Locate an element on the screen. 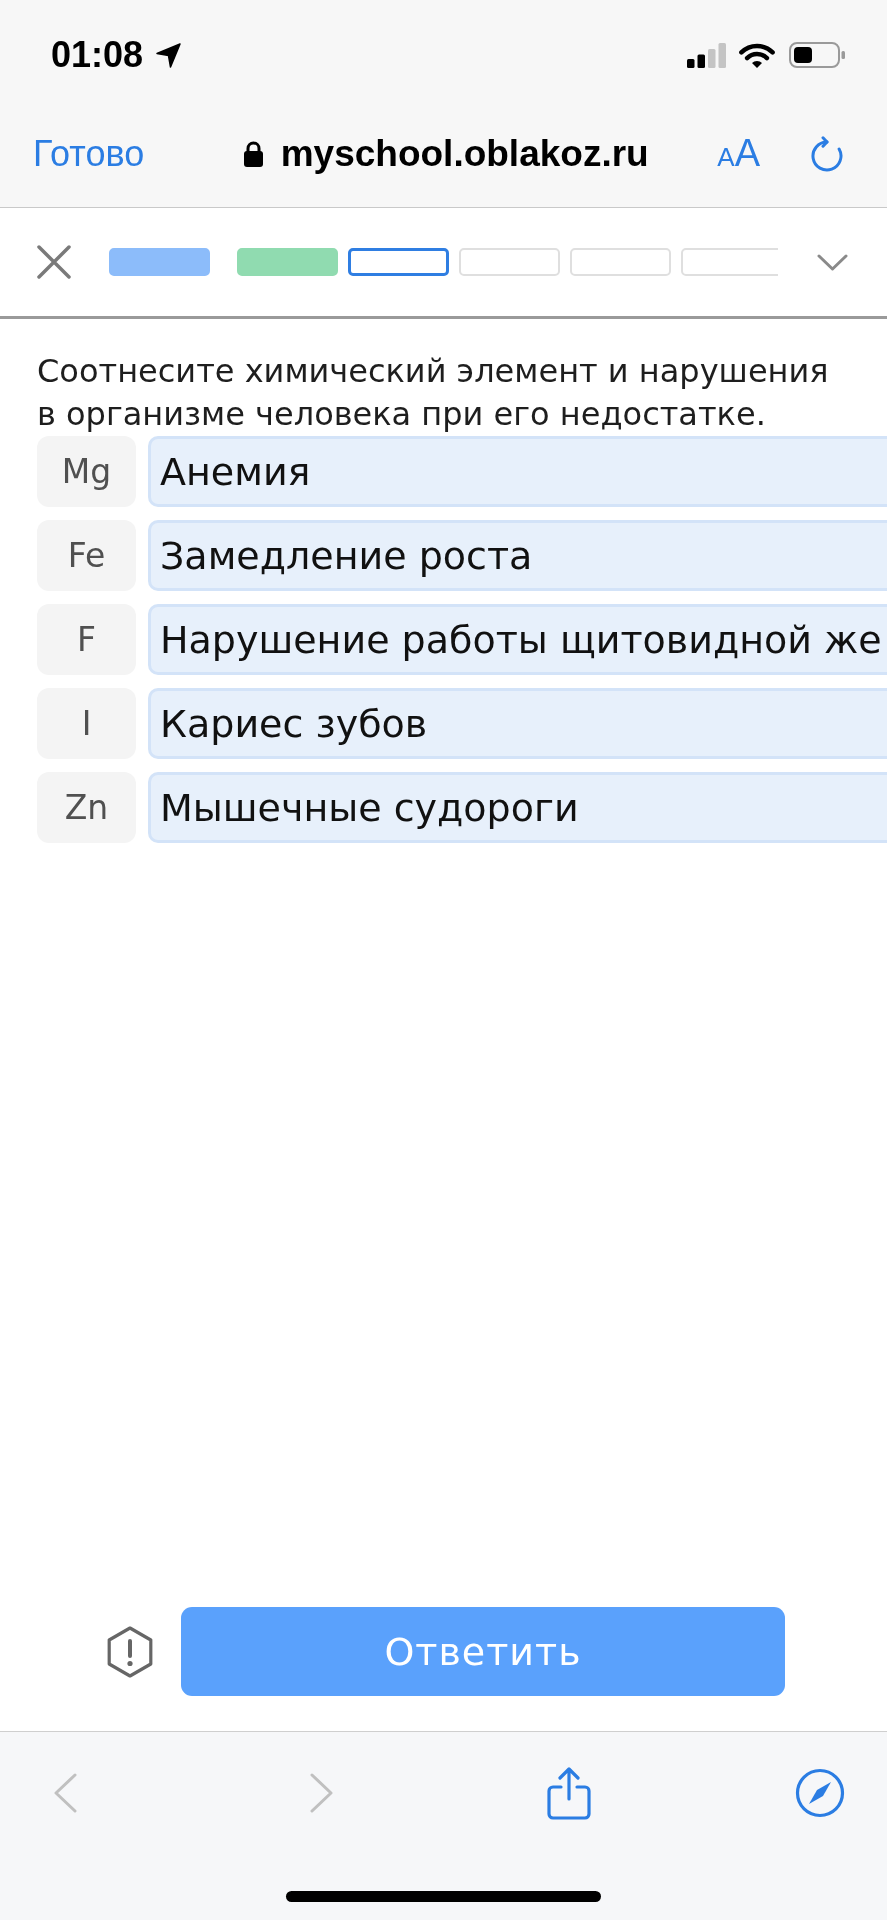  question-text: Соотнесите химический элемент и нарушения в организме человека при его недостатке. is located at coordinates (433, 393).